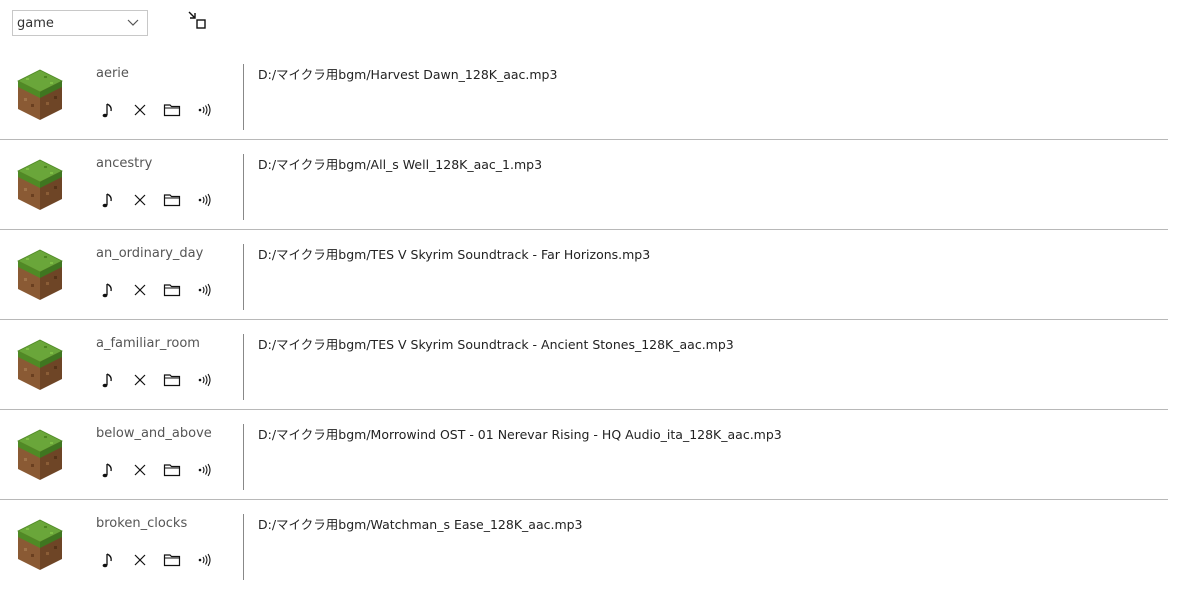 The width and height of the screenshot is (1177, 590). I want to click on track-name: below_and_above, so click(154, 433).